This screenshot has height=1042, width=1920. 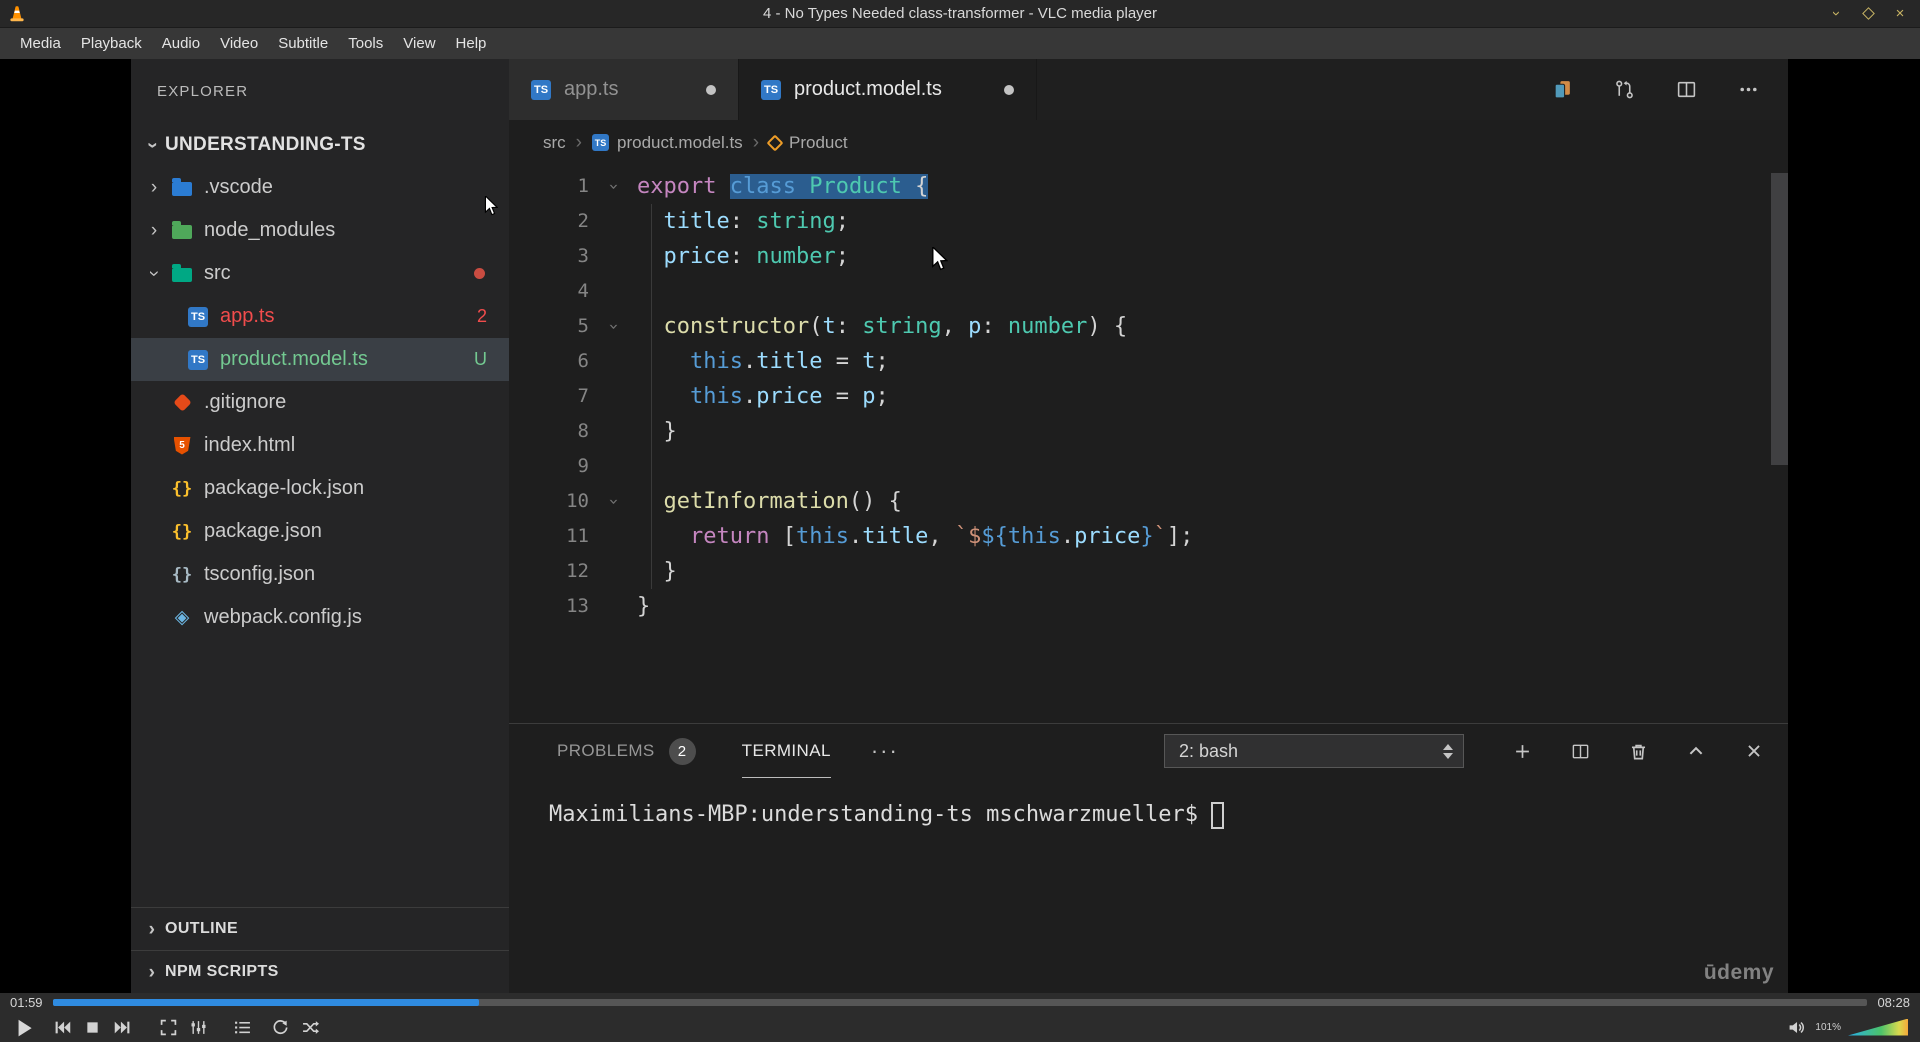 What do you see at coordinates (541, 89) in the screenshot?
I see `typescript-file-icon: TS` at bounding box center [541, 89].